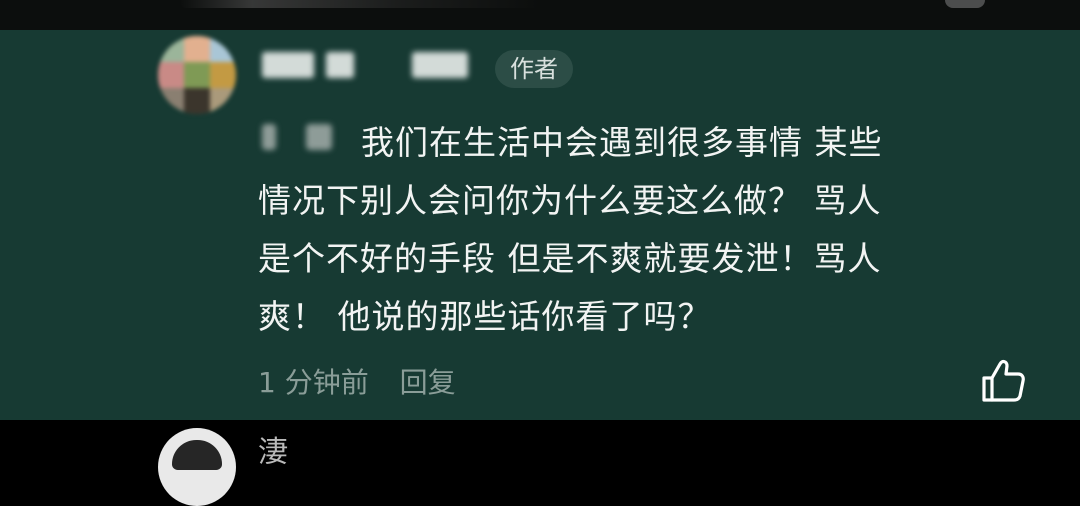  I want to click on comment-text-line: 爽！ 他说的那些话你看了吗？, so click(485, 316).